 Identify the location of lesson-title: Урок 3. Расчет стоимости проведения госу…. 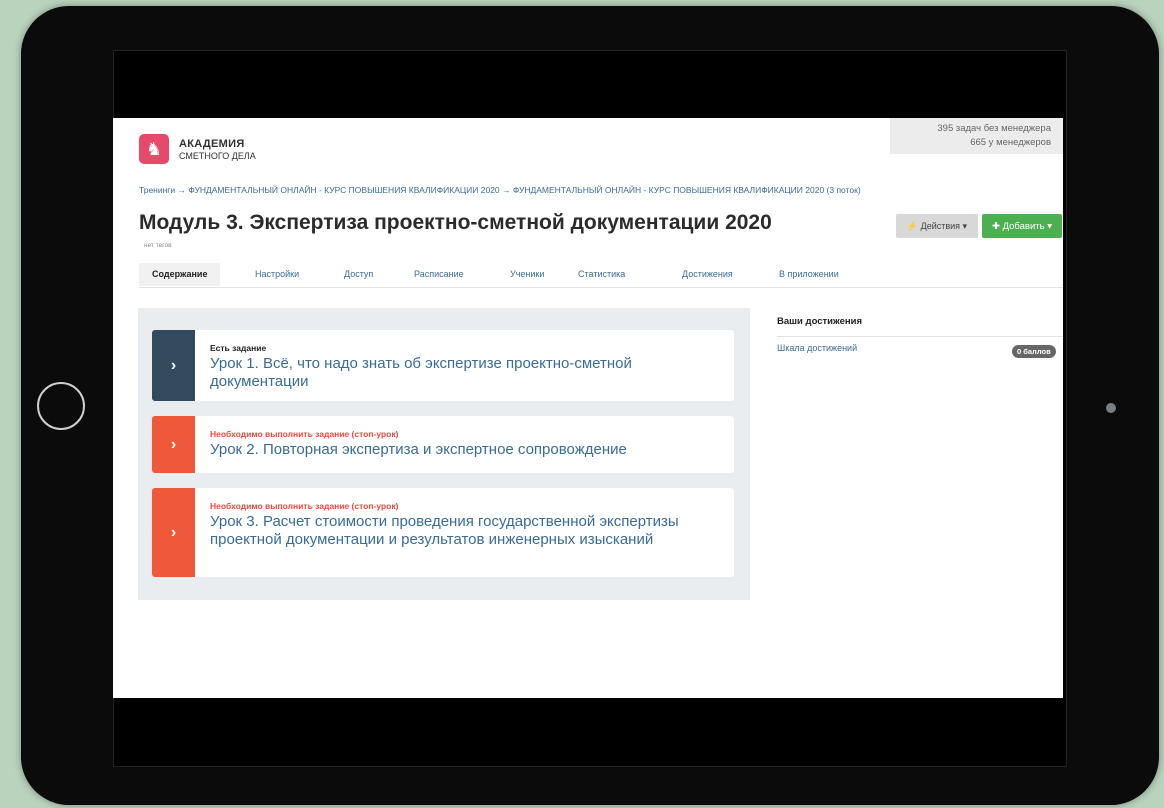
(465, 531).